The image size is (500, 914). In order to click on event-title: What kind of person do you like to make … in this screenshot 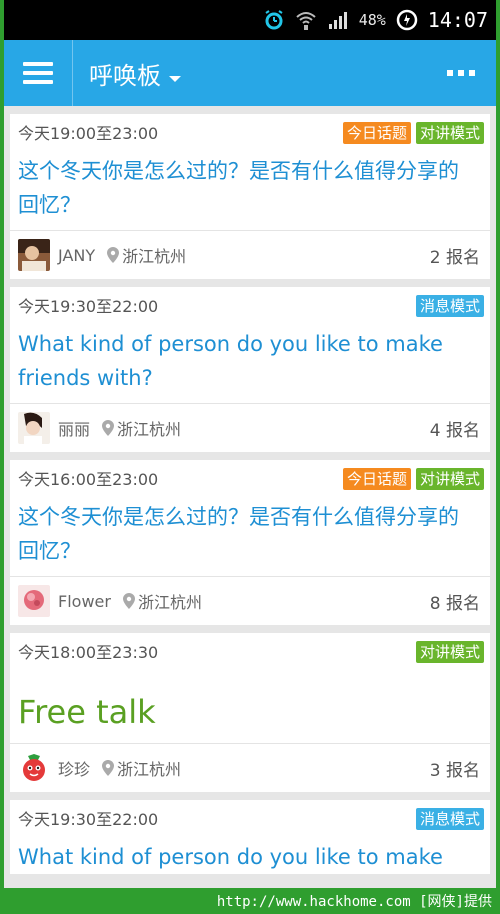, I will do `click(230, 361)`.